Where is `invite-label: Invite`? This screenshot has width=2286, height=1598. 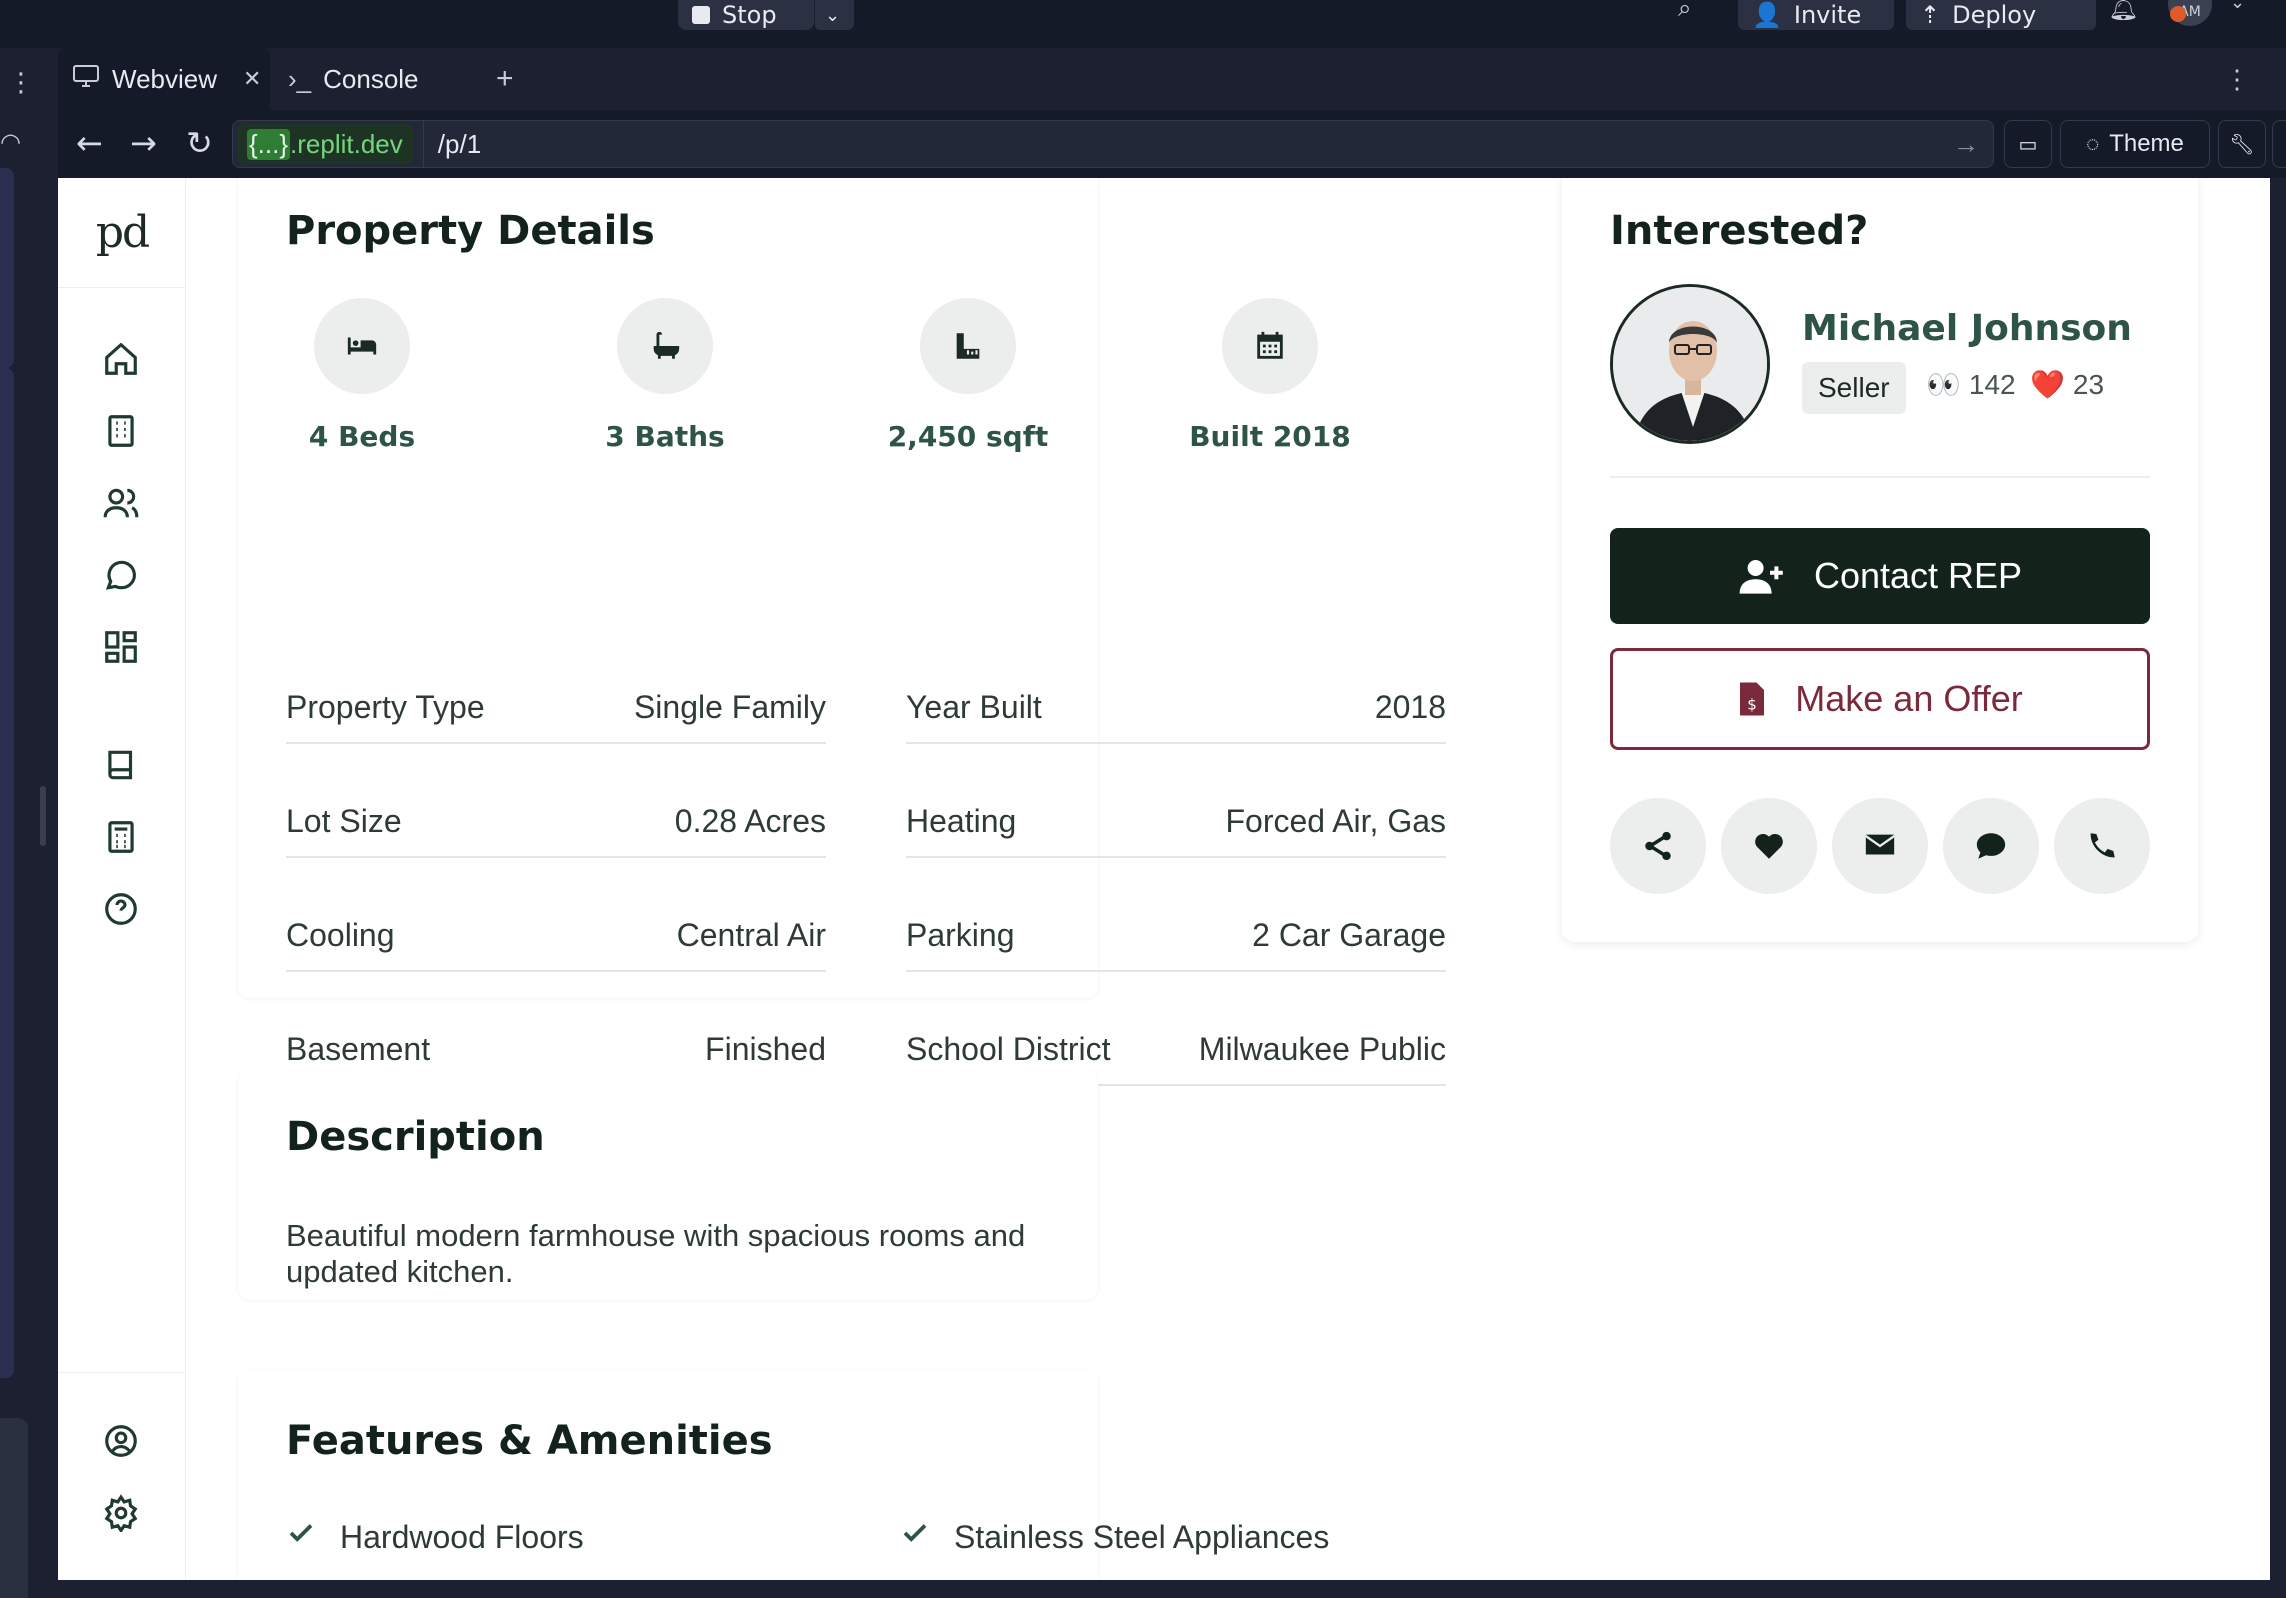 invite-label: Invite is located at coordinates (1827, 15).